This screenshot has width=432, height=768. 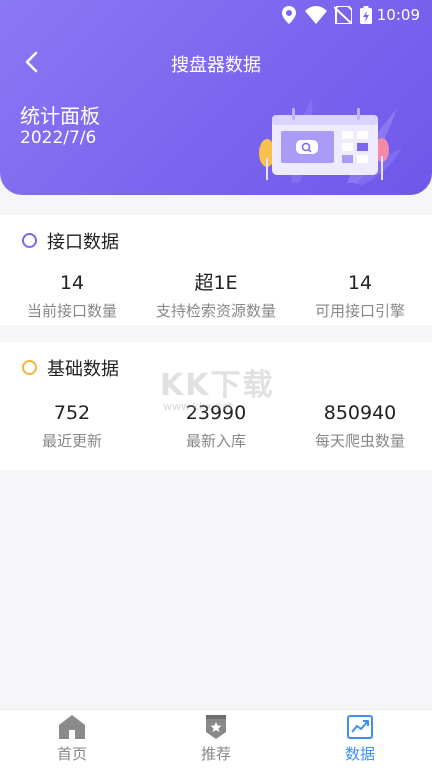 I want to click on stats-row: 14 当前接口数量 超1E 支持检索资源数量 14 可用接口引擎, so click(x=216, y=300).